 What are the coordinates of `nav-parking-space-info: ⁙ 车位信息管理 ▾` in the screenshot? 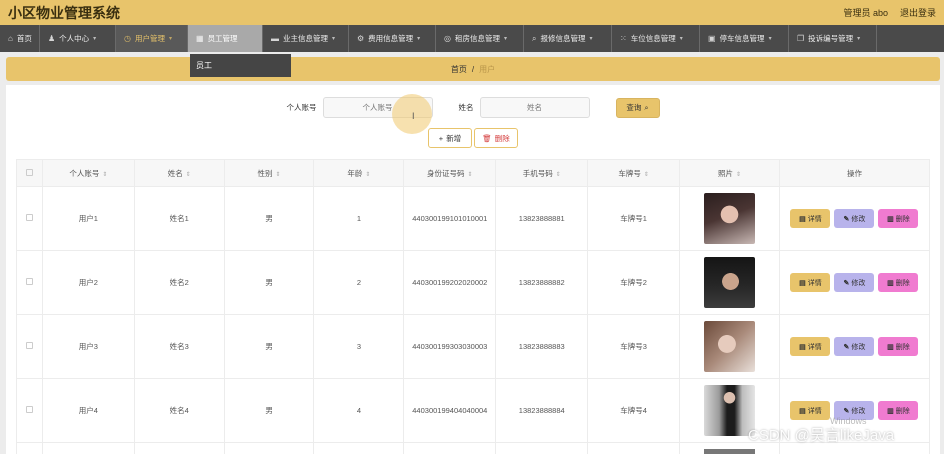 It's located at (656, 38).